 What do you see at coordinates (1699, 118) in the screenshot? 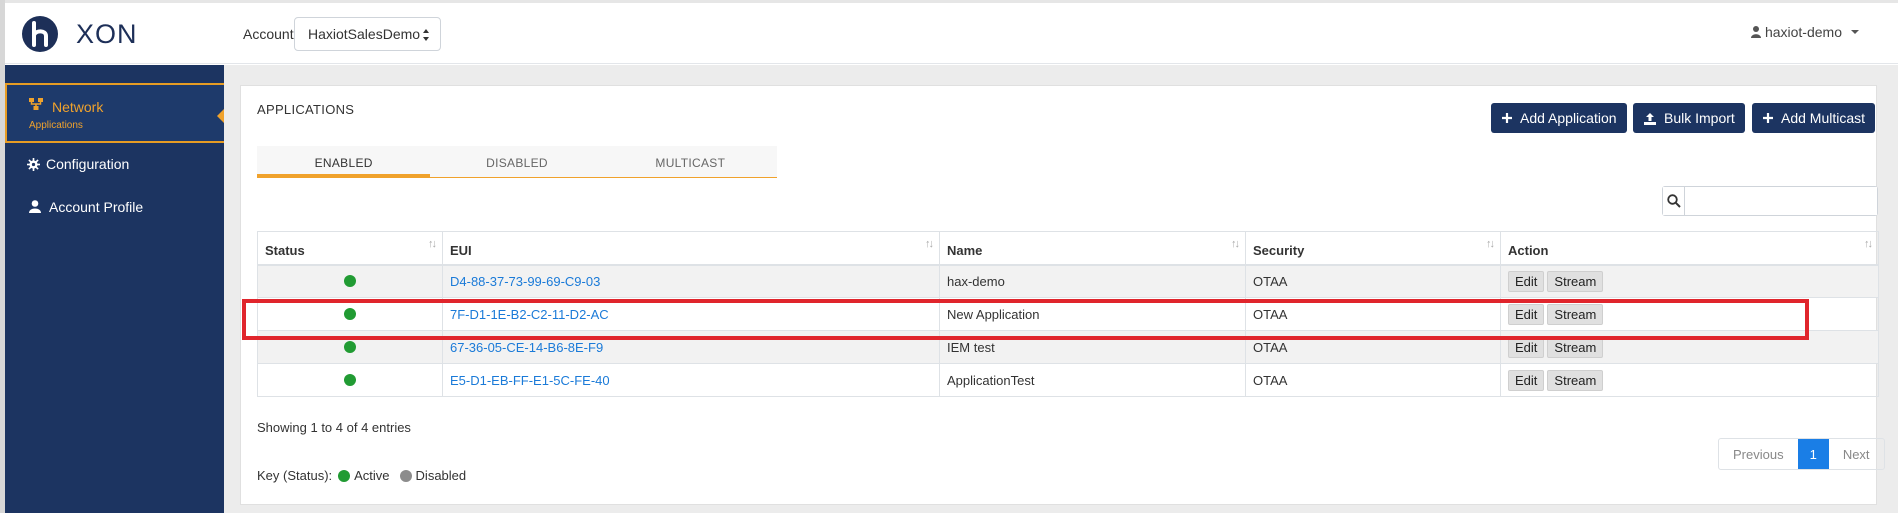
I see `bulk-import-label: Bulk Import` at bounding box center [1699, 118].